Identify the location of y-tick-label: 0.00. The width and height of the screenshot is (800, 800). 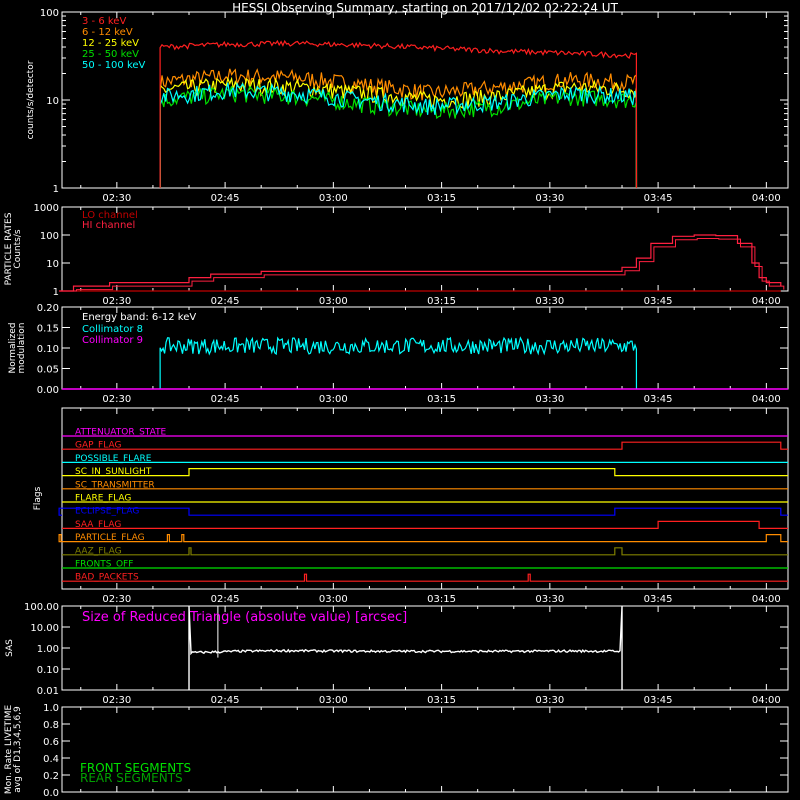
(48, 390).